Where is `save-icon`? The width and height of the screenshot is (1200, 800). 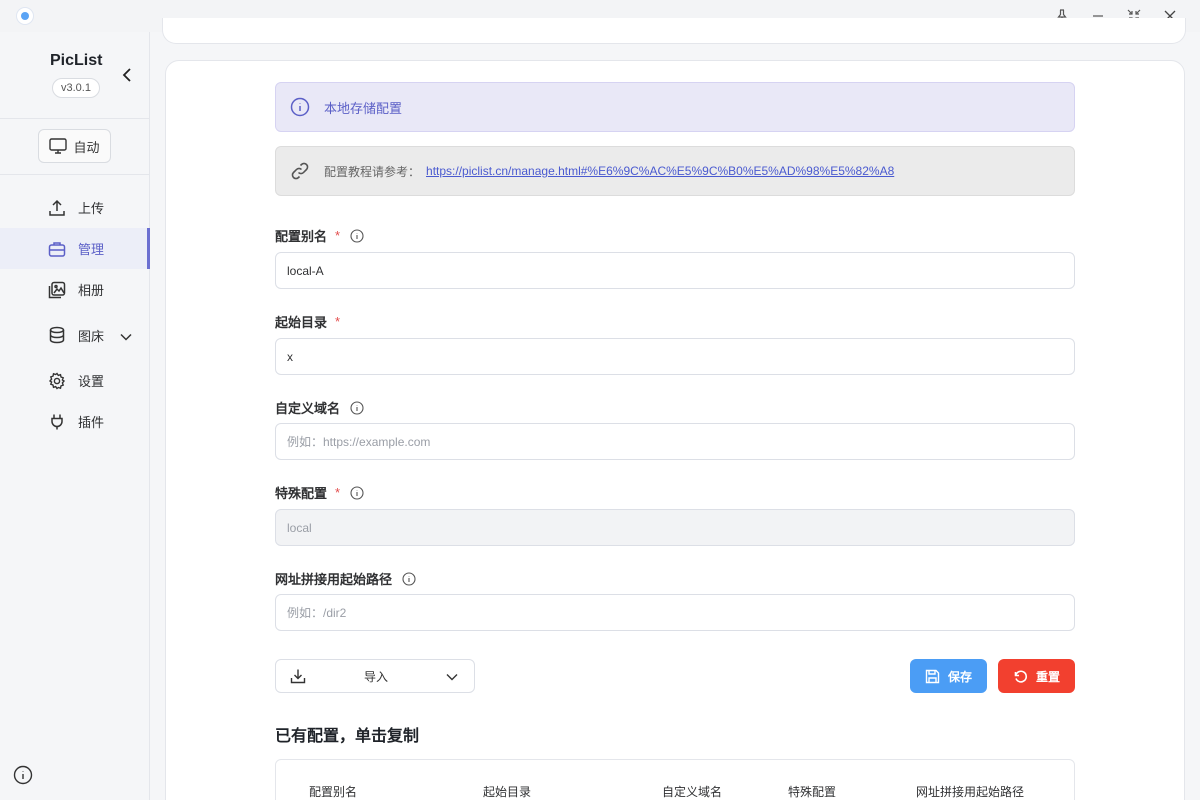 save-icon is located at coordinates (932, 676).